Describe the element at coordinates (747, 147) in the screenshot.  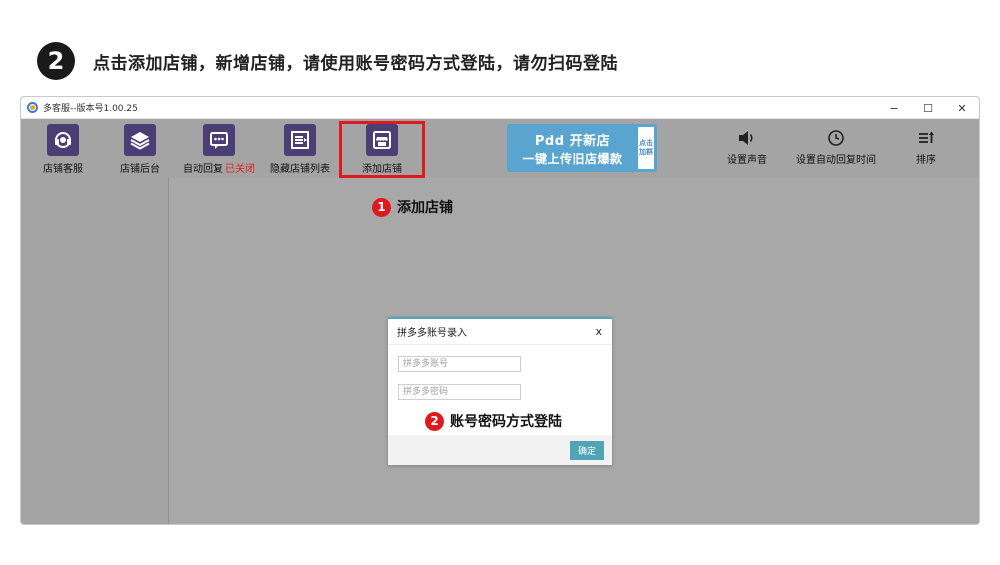
I see `toolbar-set-sound: 设置声音` at that location.